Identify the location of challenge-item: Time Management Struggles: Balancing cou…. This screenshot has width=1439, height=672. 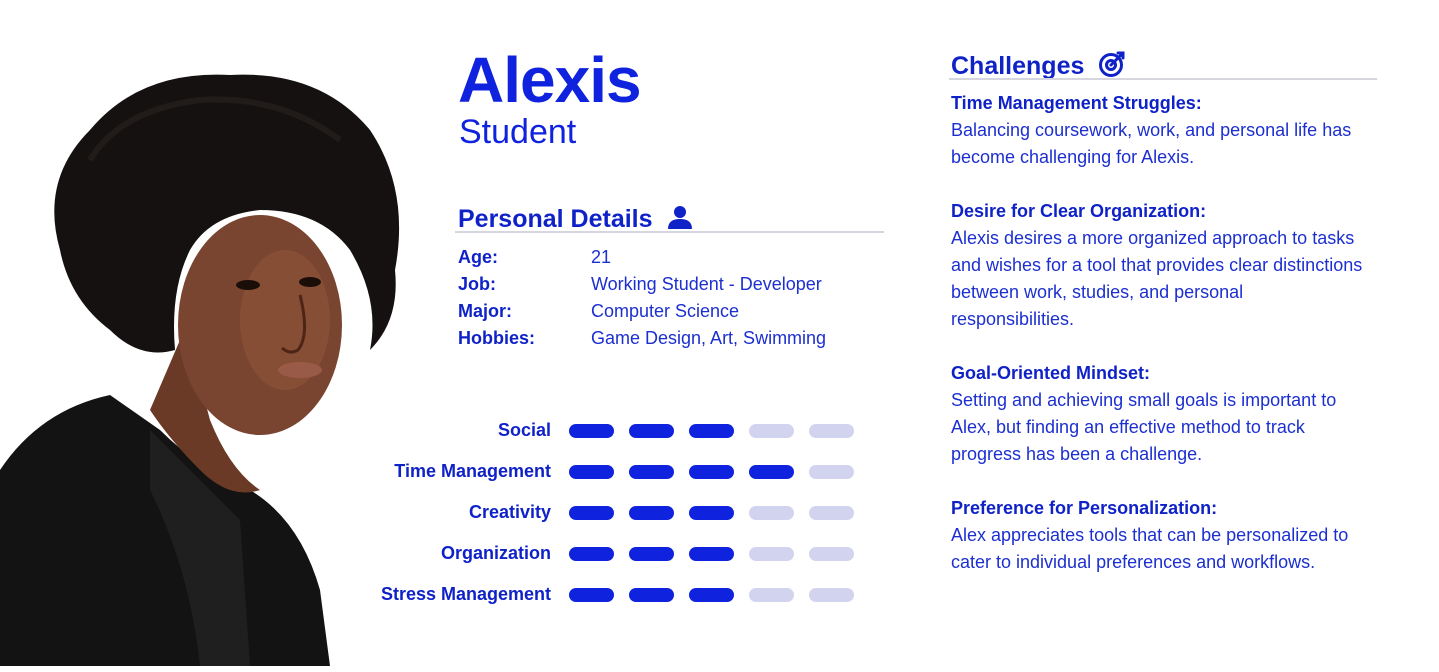
(1171, 130).